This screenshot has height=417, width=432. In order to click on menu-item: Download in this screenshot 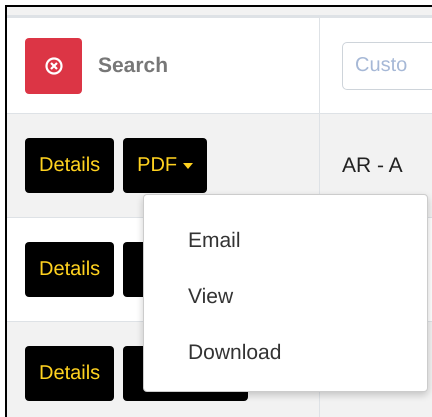, I will do `click(285, 368)`.